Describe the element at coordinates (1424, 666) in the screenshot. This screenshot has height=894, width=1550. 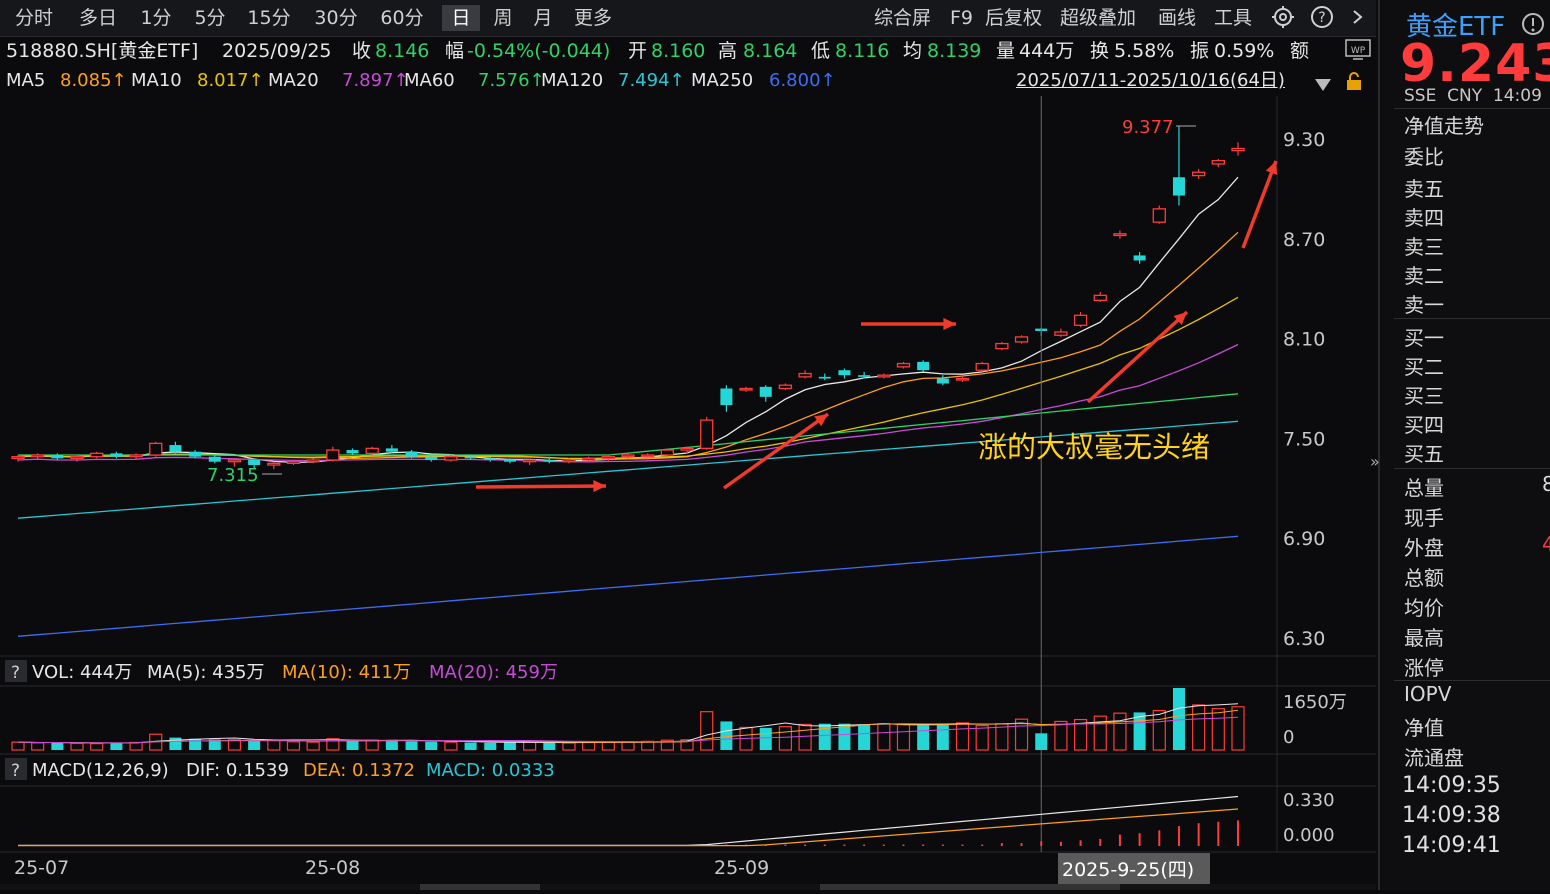
I see `stat-label: 涨停` at that location.